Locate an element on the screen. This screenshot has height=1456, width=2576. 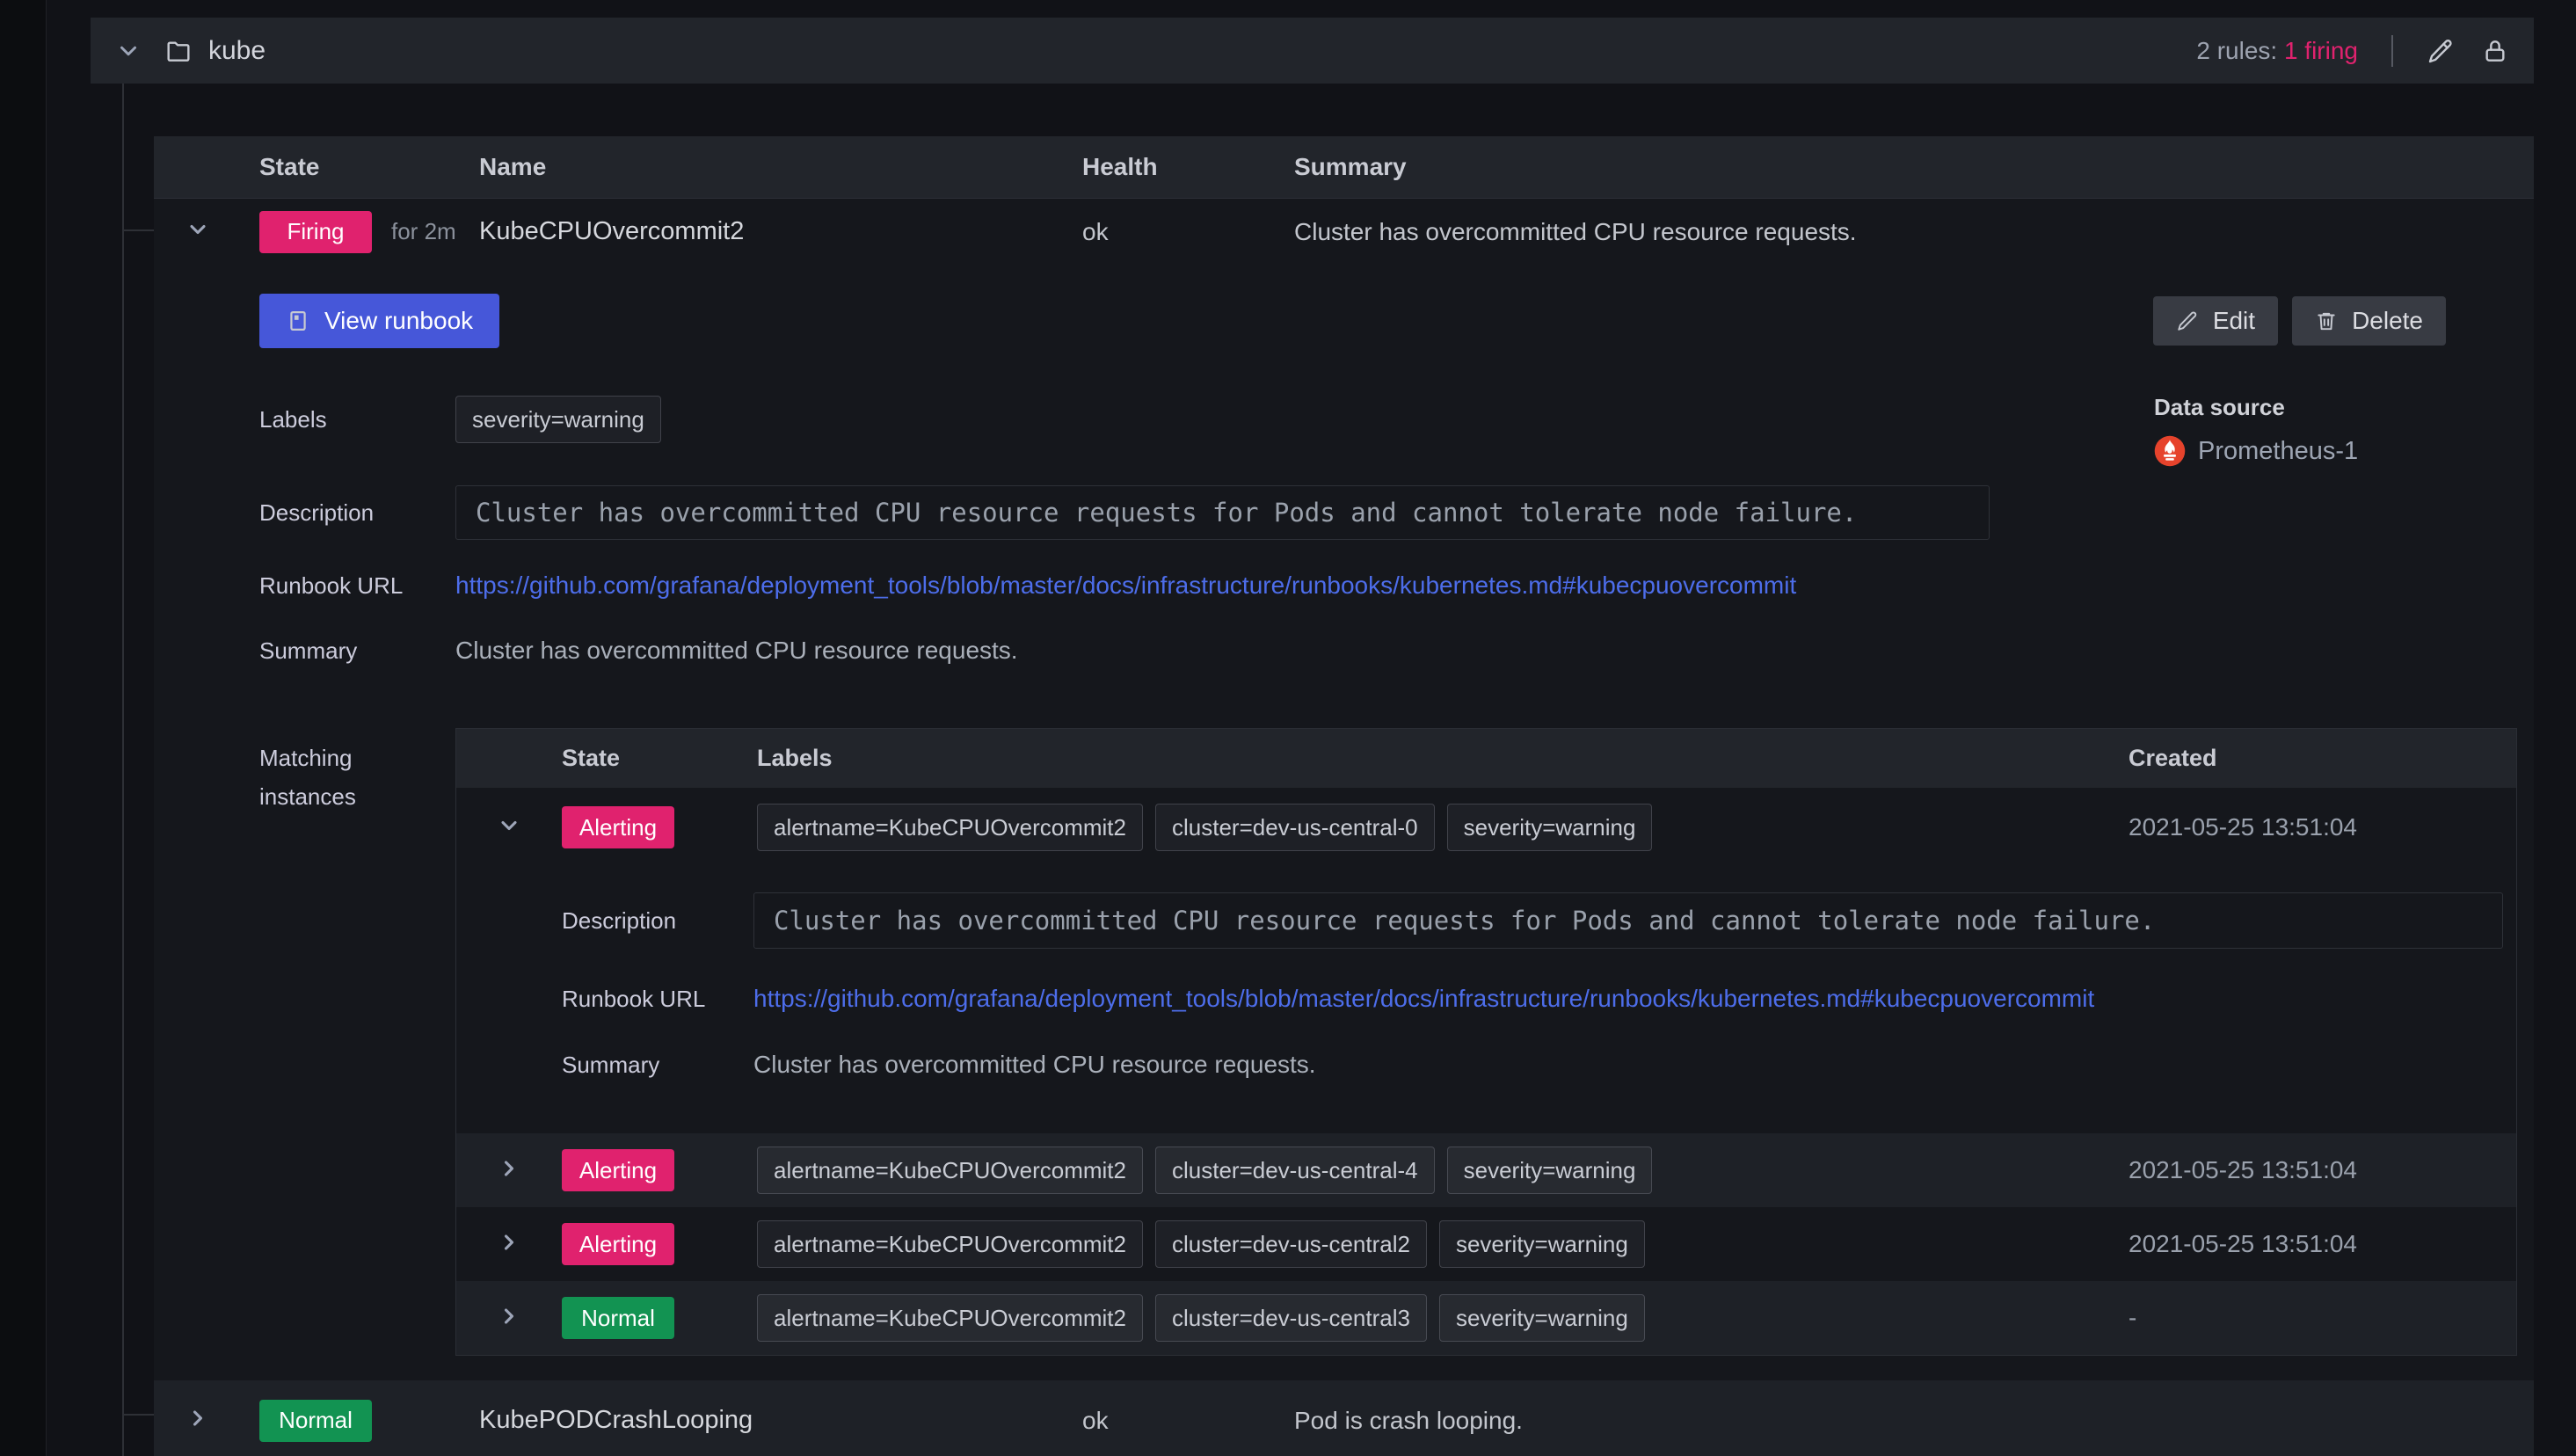
instance-label-chip: cluster=dev-us-central2 is located at coordinates (1291, 1244).